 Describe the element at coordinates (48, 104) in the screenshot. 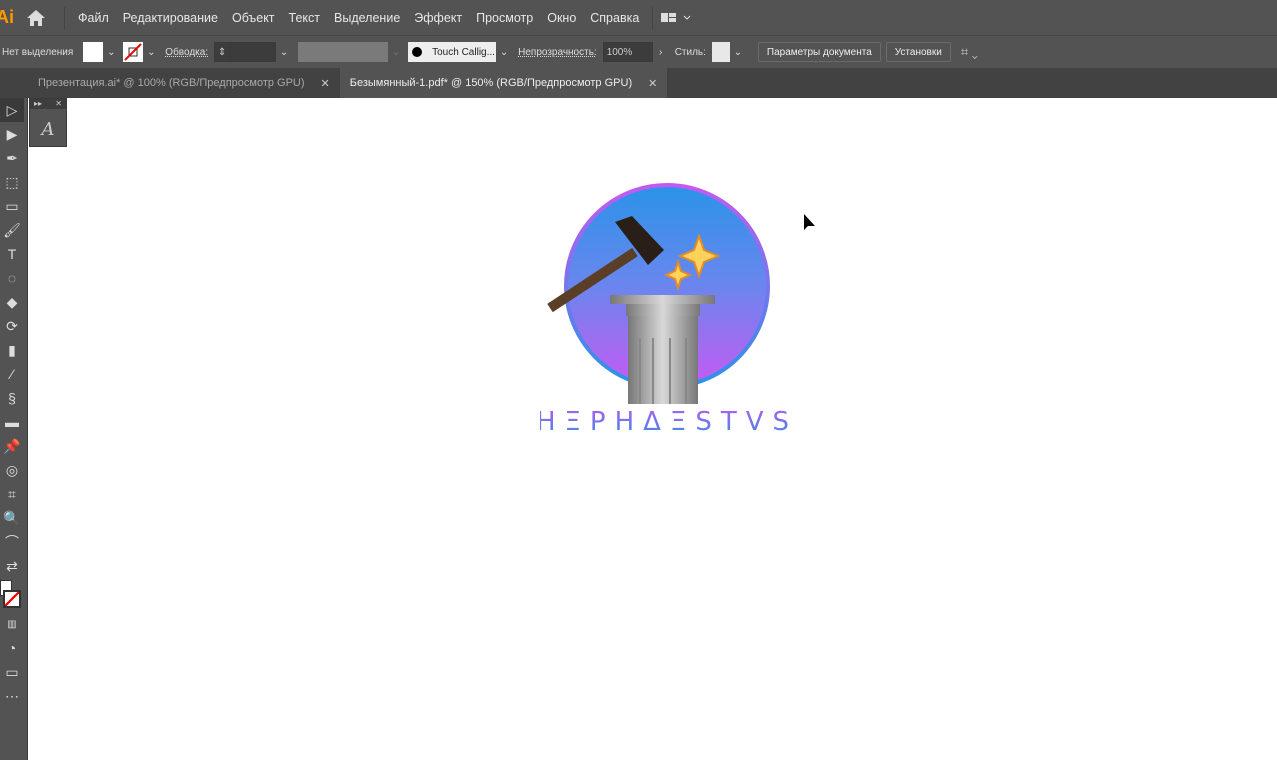

I see `panel-header: ▸▸ ✕` at that location.